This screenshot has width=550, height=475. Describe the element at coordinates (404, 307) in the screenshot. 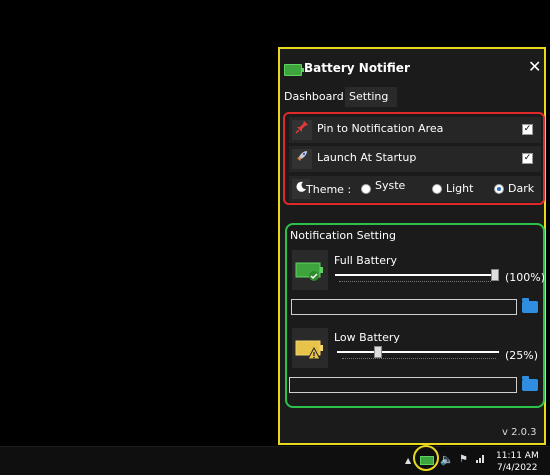

I see `full-battery-sound-path` at that location.